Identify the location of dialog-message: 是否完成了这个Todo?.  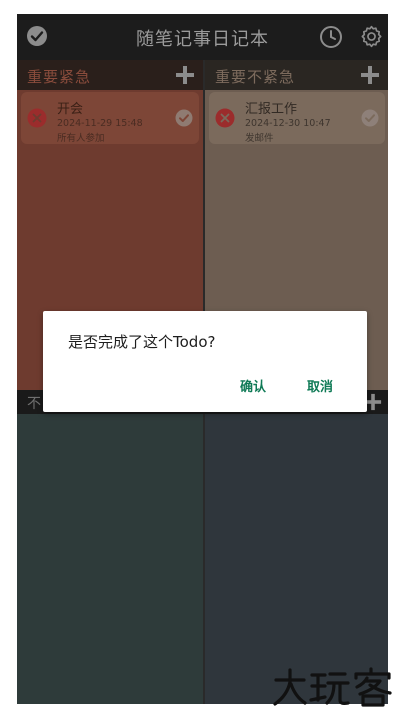
(142, 342).